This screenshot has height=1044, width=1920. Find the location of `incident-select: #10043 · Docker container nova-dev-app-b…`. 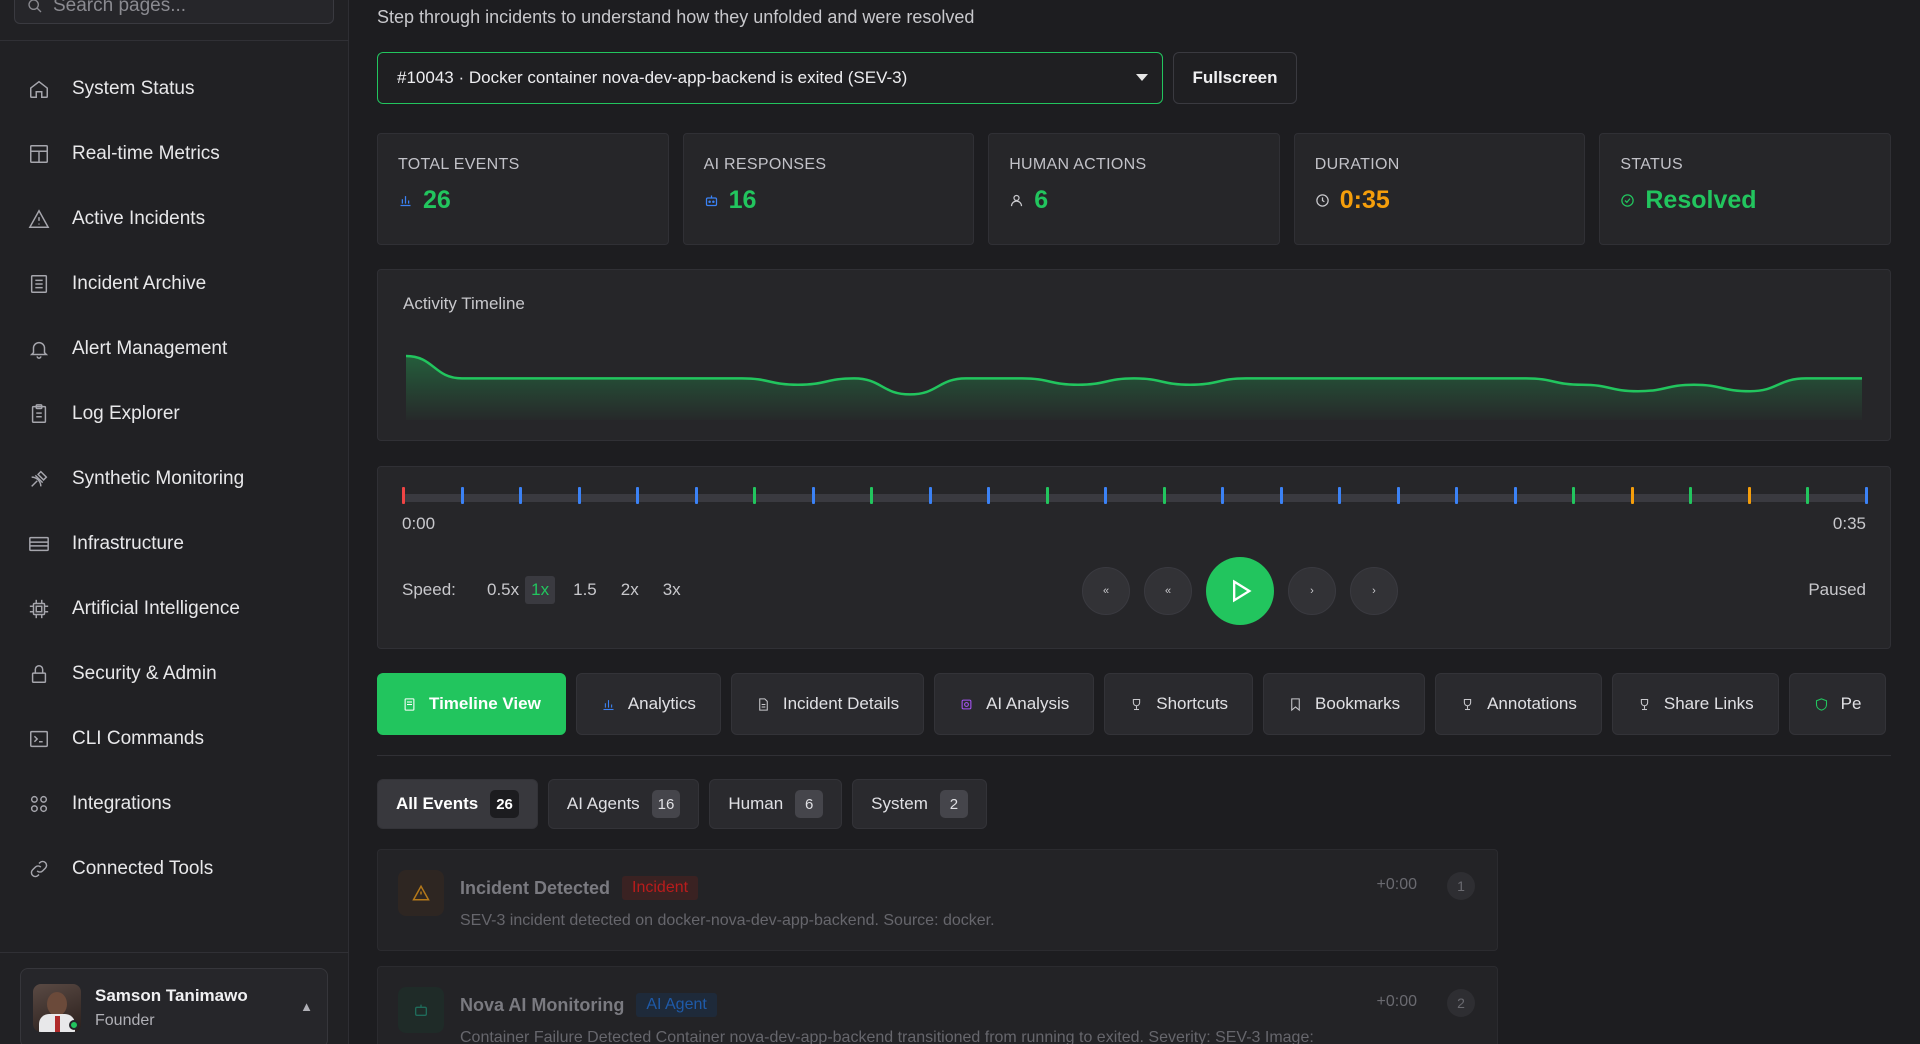

incident-select: #10043 · Docker container nova-dev-app-b… is located at coordinates (770, 78).